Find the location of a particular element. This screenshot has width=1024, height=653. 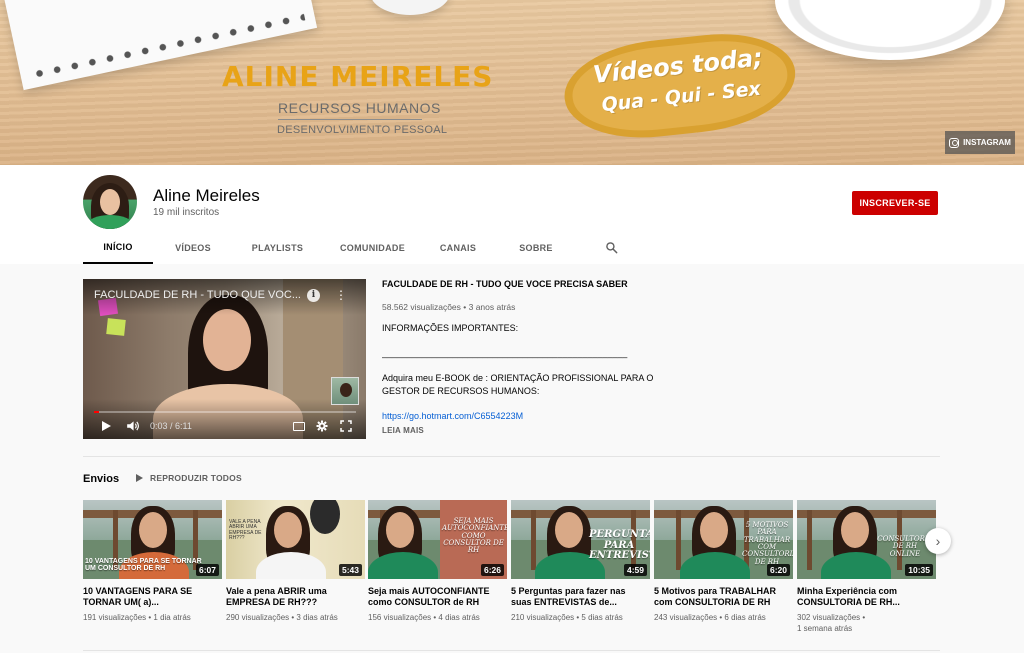

subscribe-button: INSCREVER-SE is located at coordinates (895, 203).